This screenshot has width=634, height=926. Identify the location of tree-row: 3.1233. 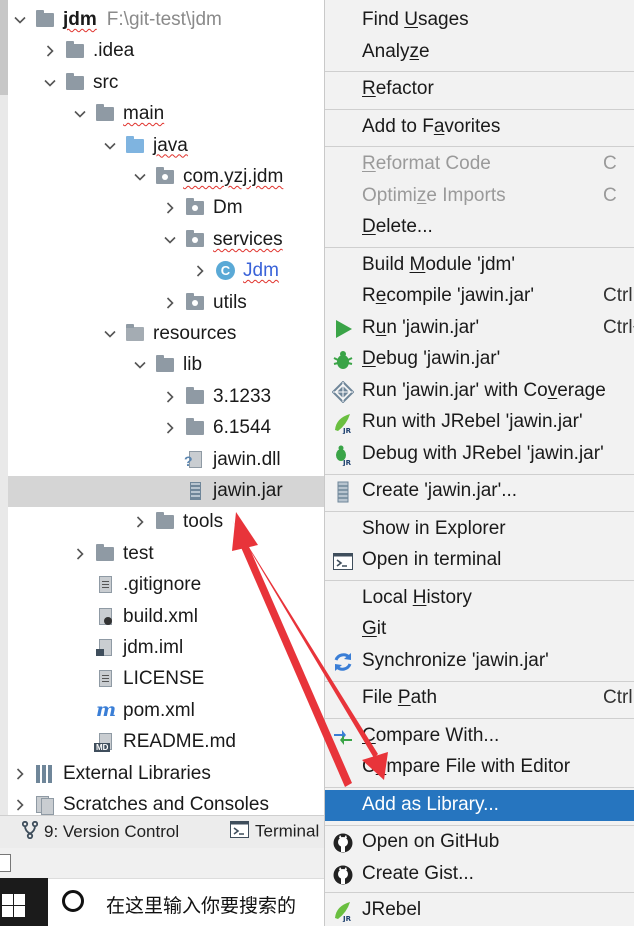
(166, 397).